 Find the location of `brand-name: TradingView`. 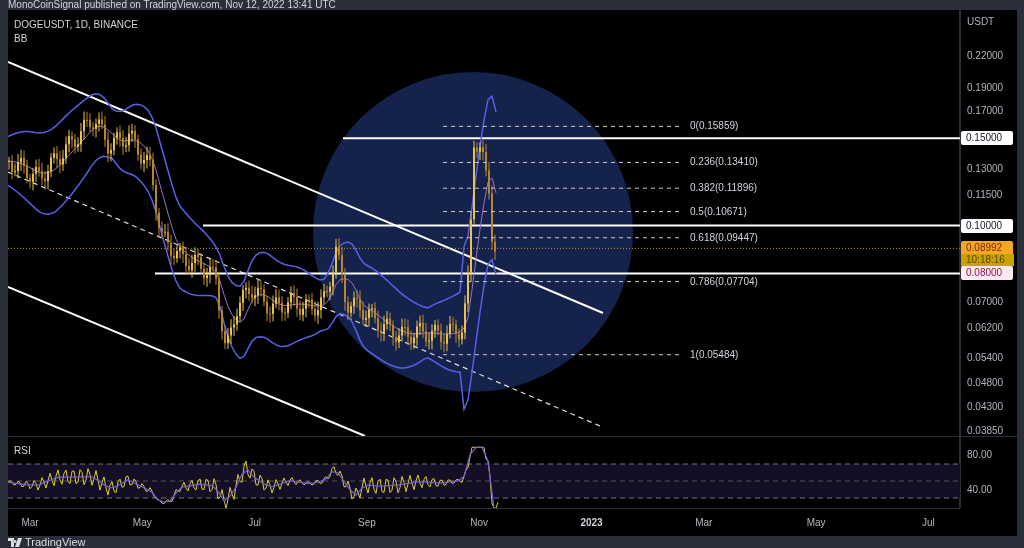

brand-name: TradingView is located at coordinates (55, 542).